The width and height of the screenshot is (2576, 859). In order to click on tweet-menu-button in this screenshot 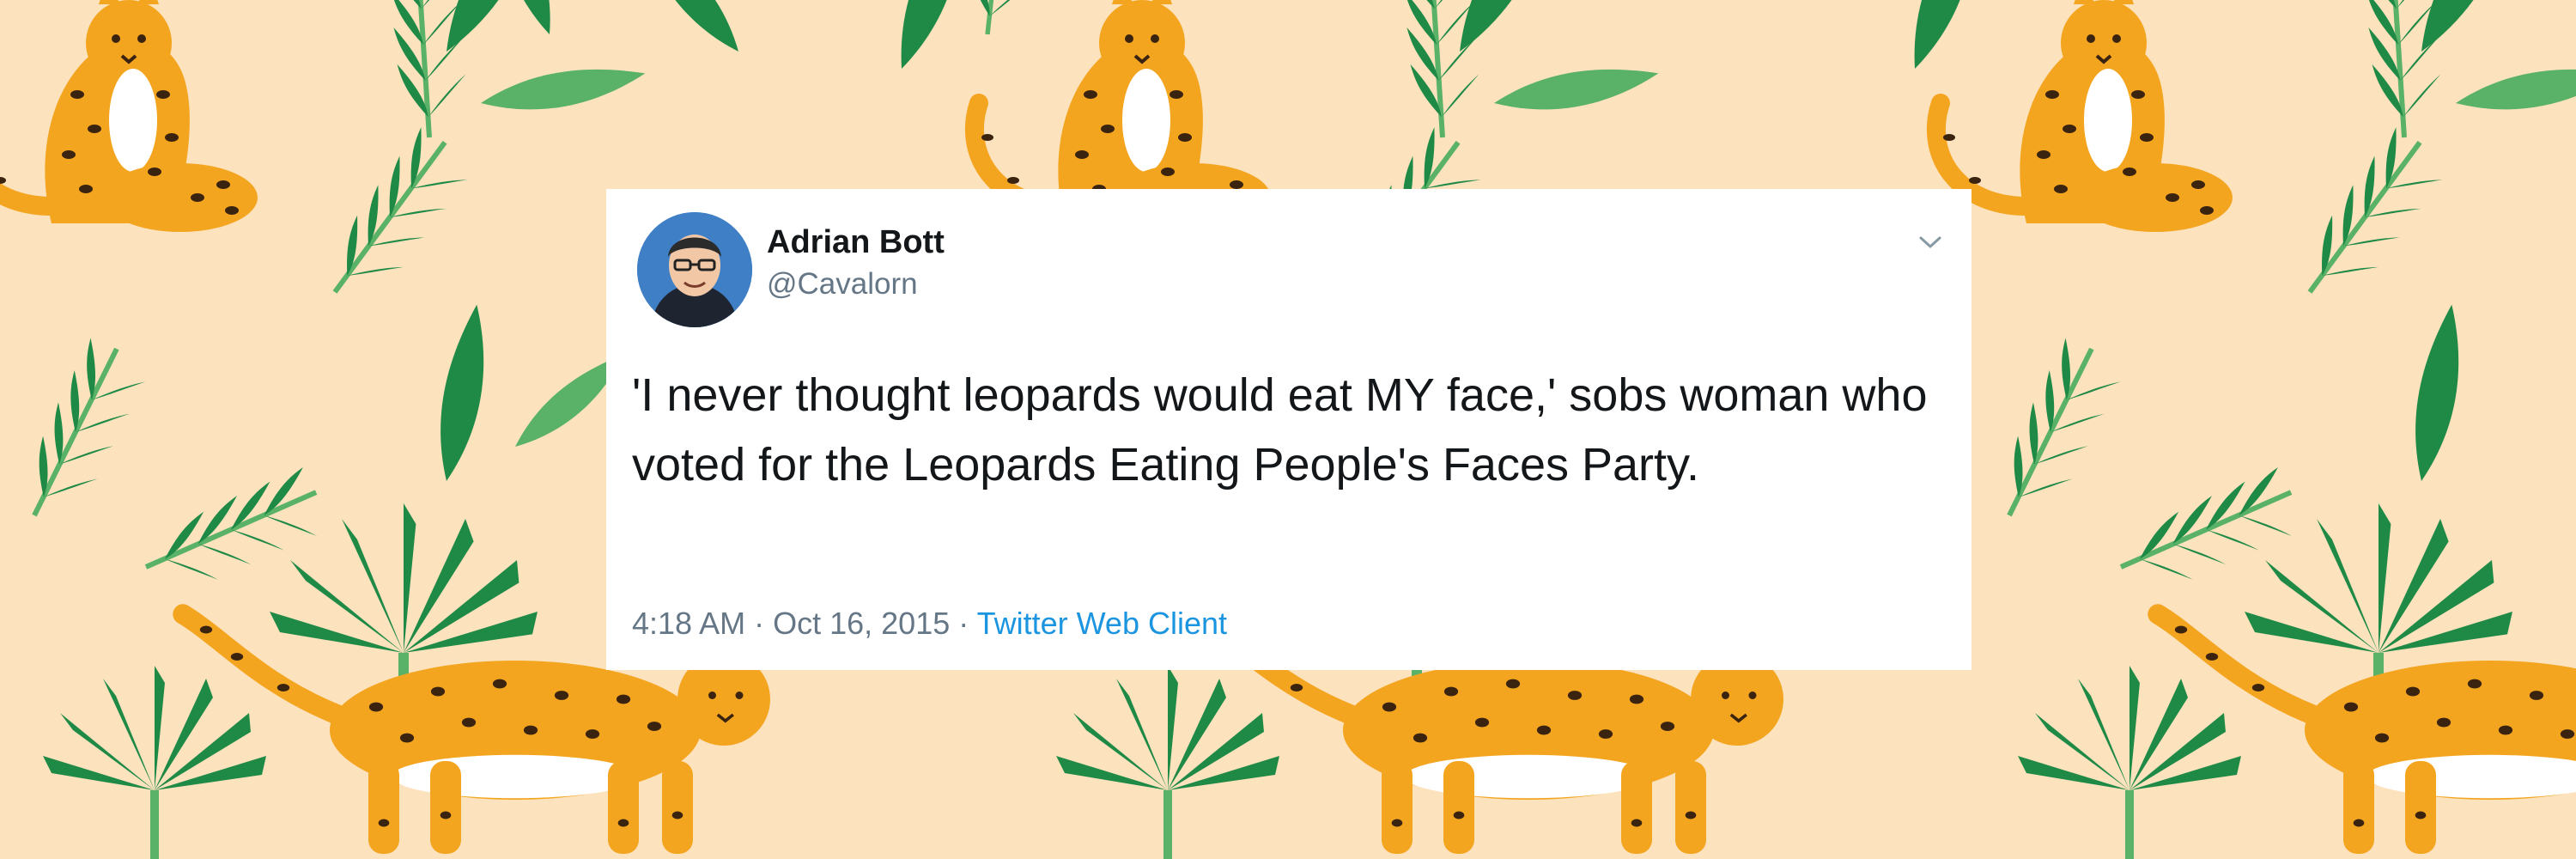, I will do `click(1930, 242)`.